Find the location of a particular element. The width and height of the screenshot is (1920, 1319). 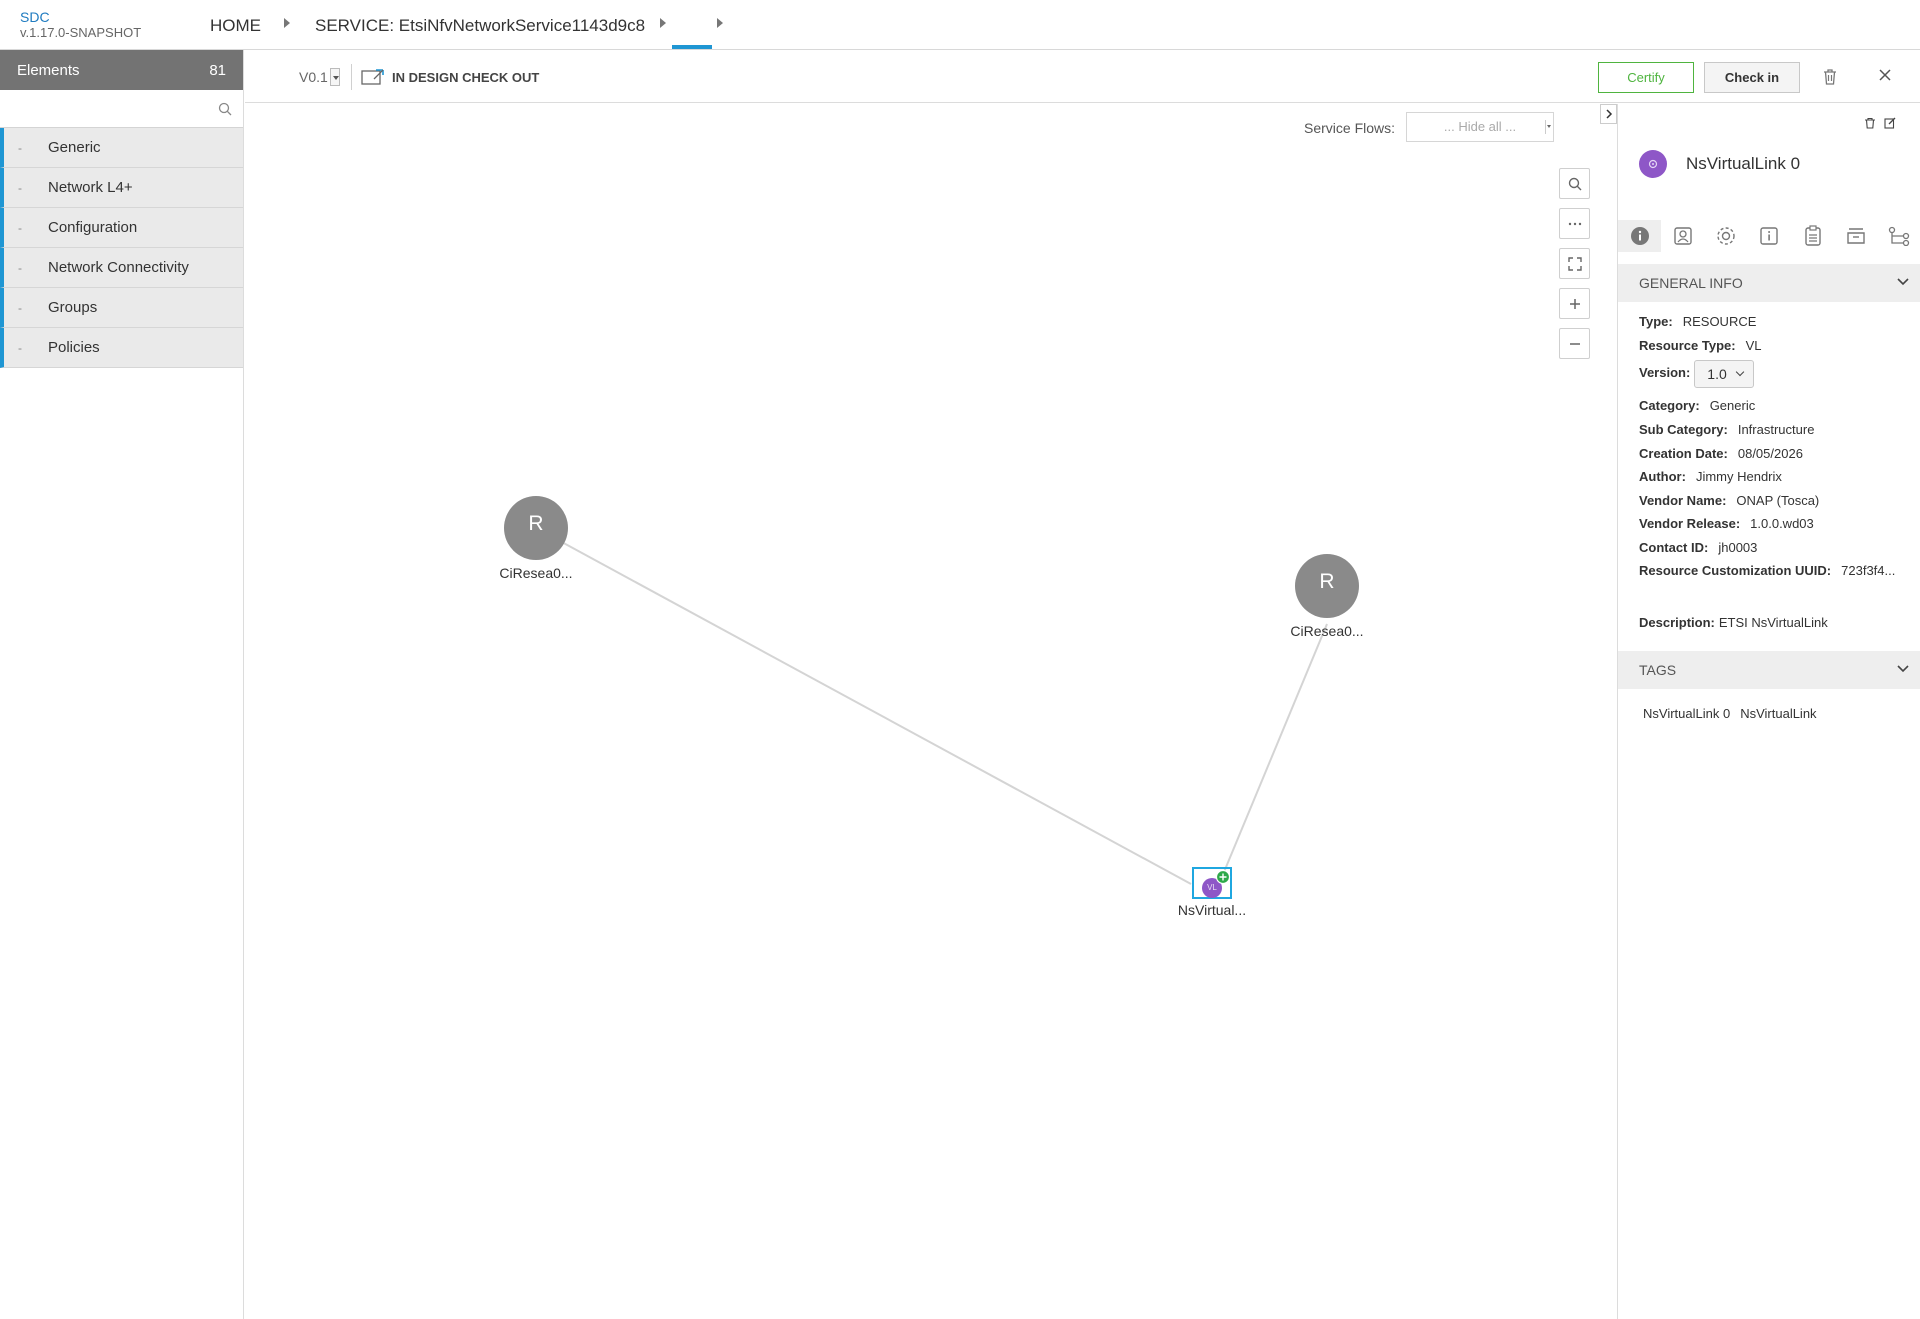

version-dropdown-icon is located at coordinates (335, 77).